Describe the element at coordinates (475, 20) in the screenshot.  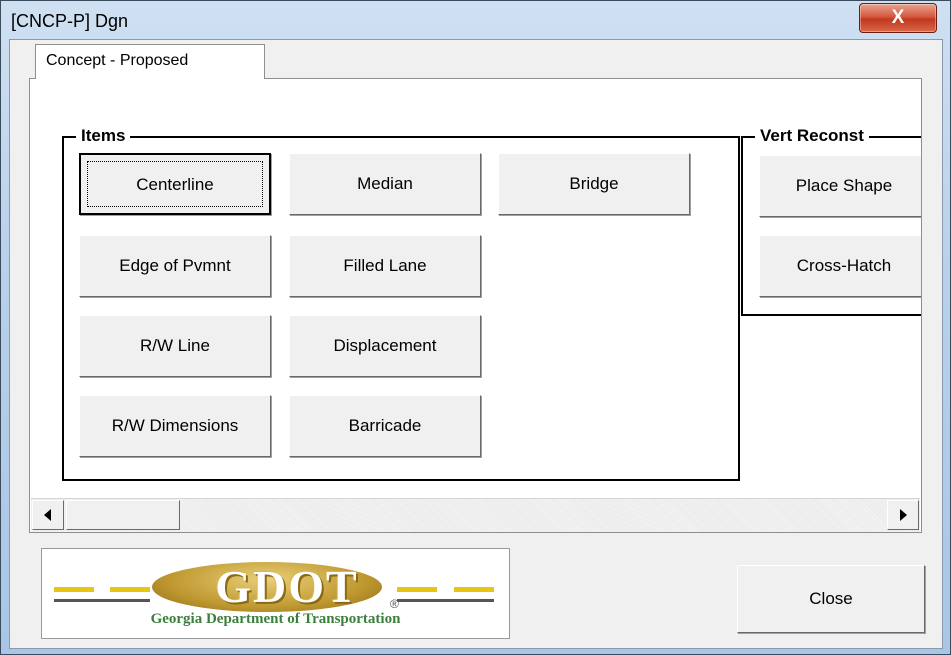
I see `title-bar: [CNCP-P] Dgn X` at that location.